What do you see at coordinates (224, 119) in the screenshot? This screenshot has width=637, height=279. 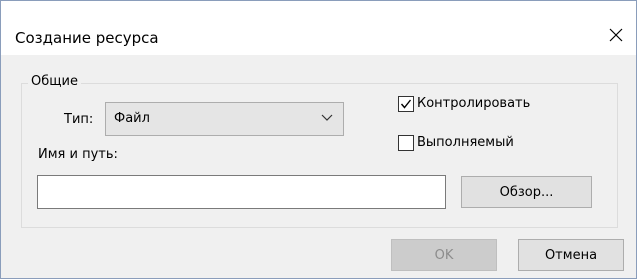 I see `type-dropdown: Файл` at bounding box center [224, 119].